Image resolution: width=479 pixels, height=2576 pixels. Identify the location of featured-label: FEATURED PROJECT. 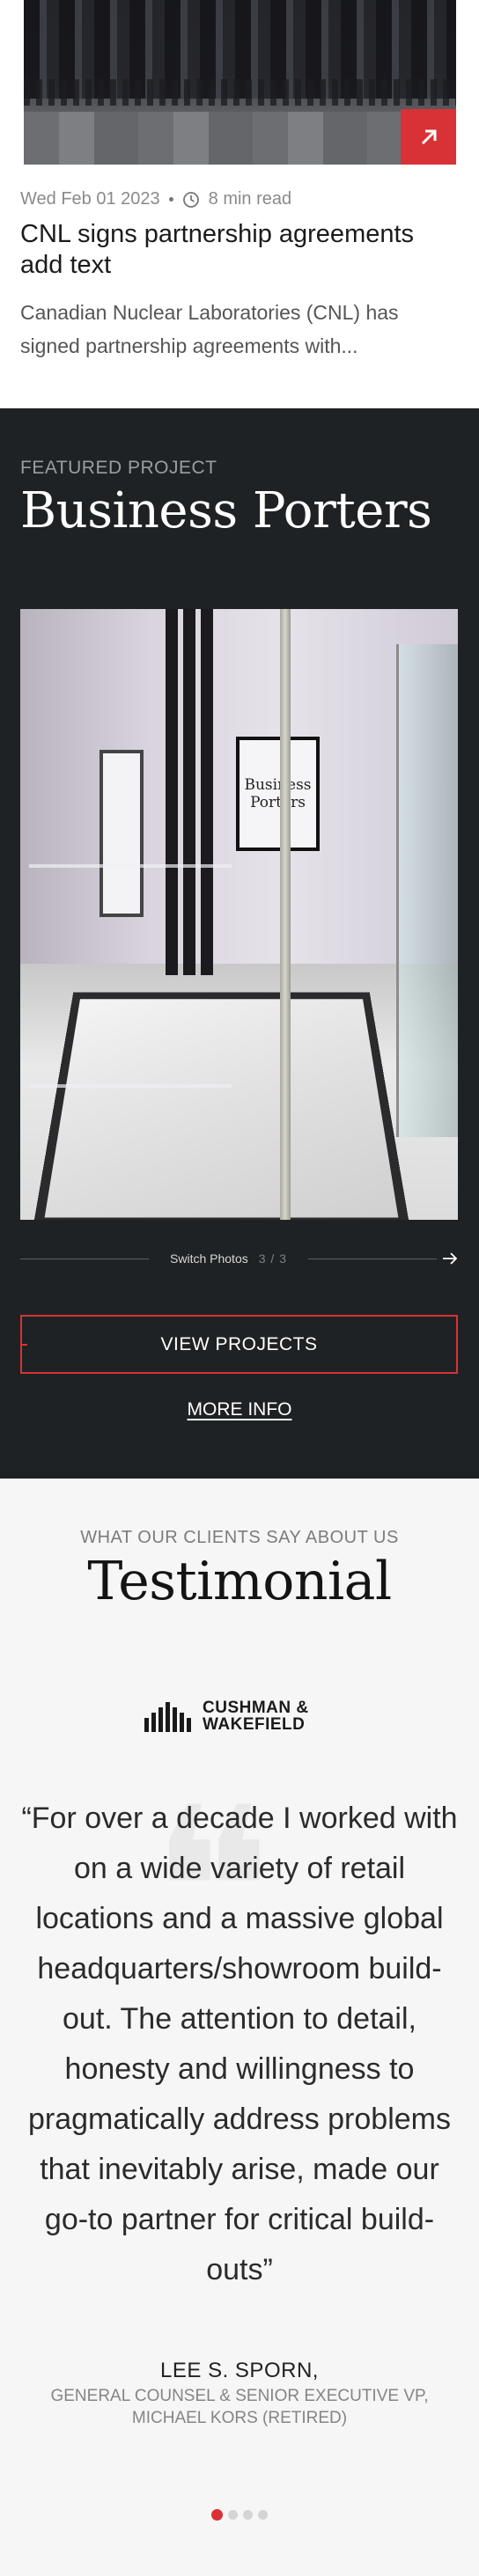
(118, 468).